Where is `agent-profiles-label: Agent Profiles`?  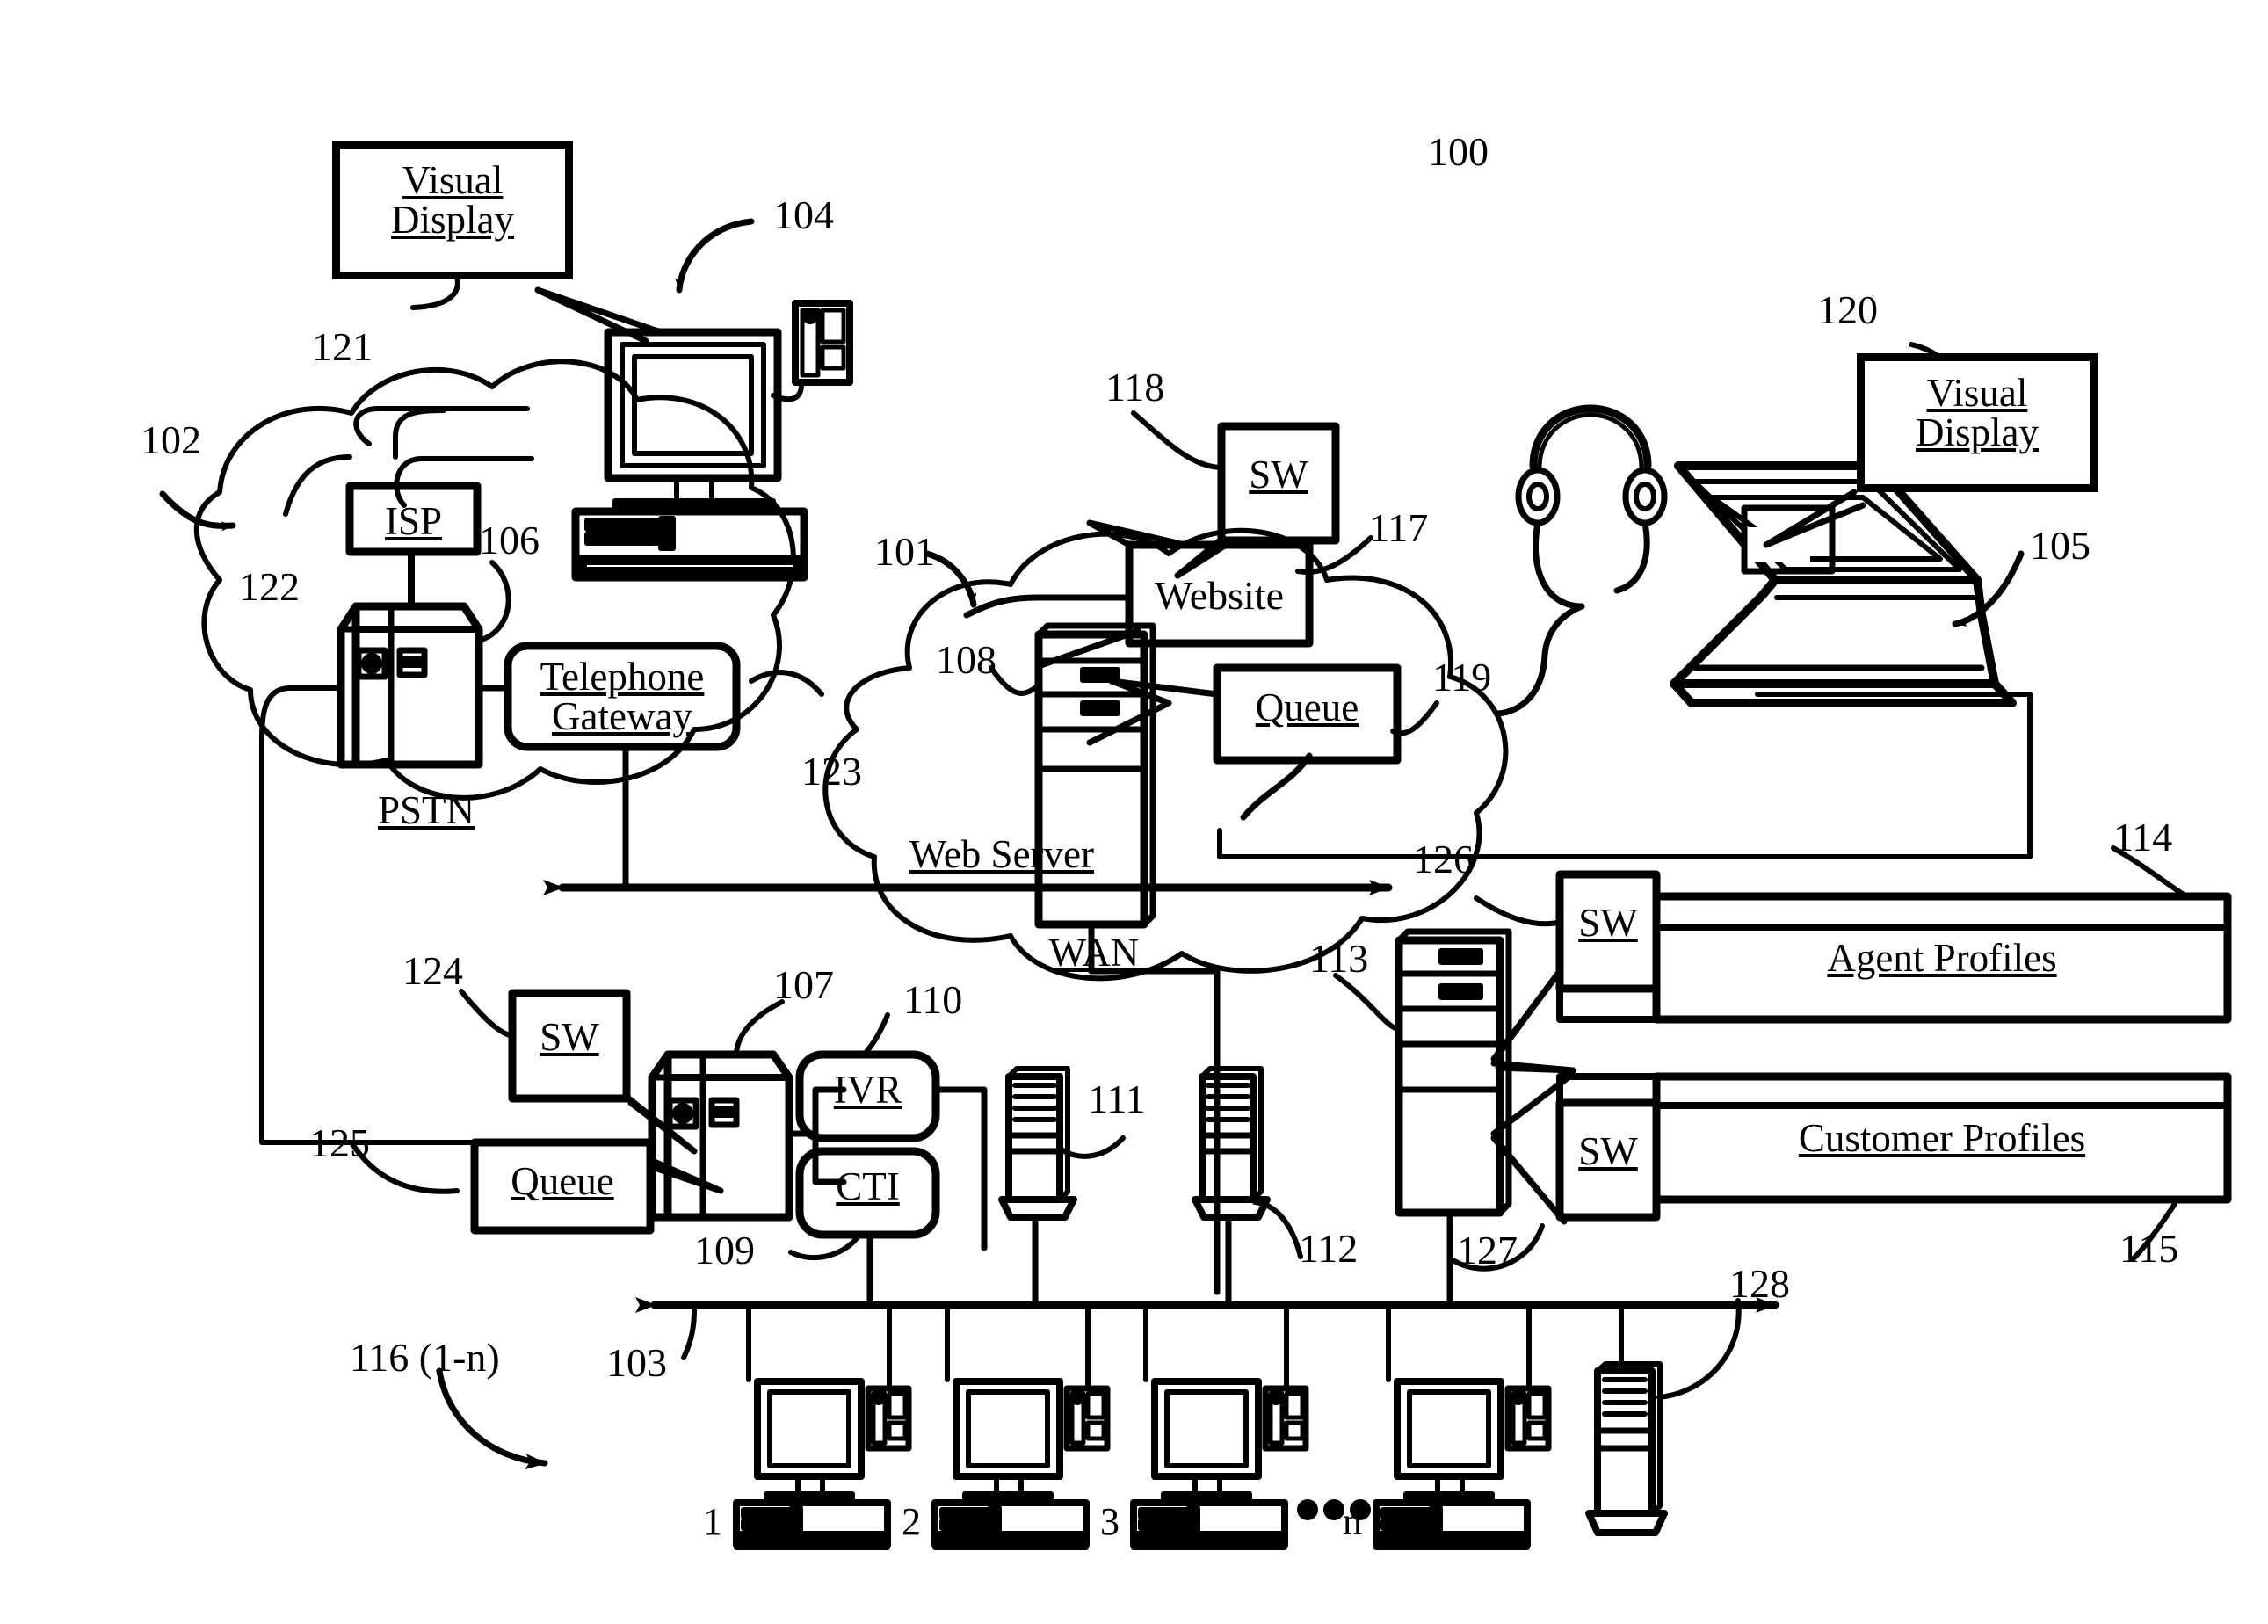
agent-profiles-label: Agent Profiles is located at coordinates (1942, 958).